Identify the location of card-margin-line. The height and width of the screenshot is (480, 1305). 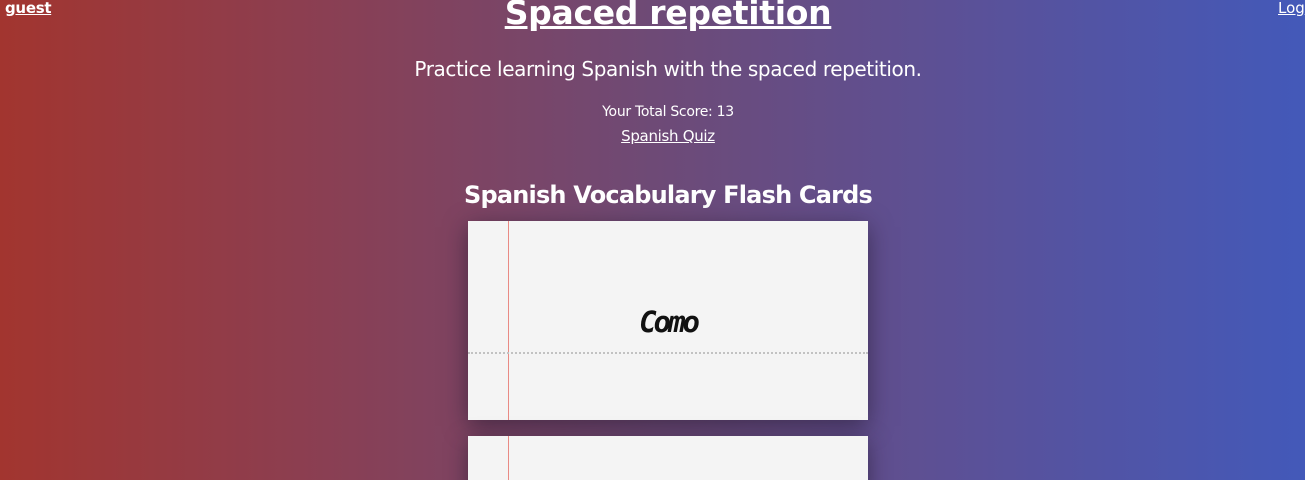
(508, 458).